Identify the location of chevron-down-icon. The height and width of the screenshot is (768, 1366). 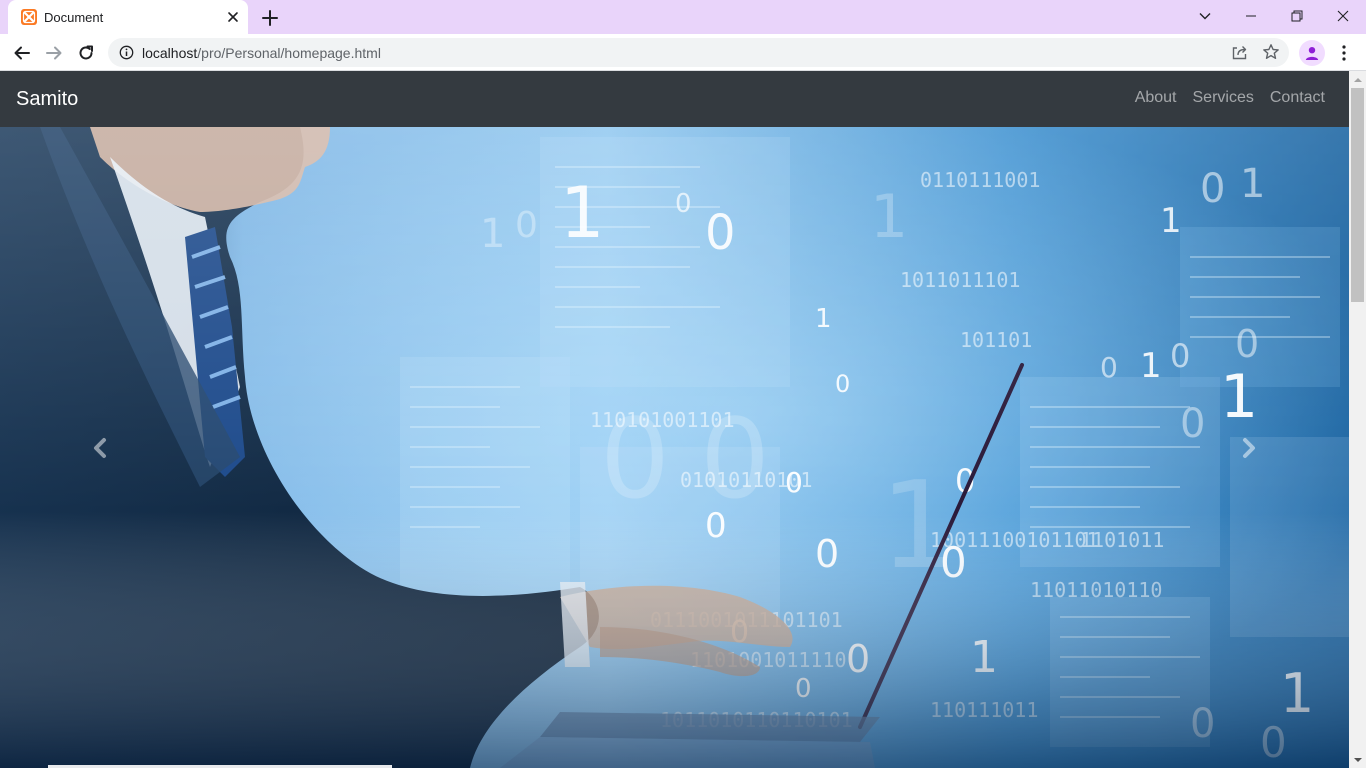
(1205, 16).